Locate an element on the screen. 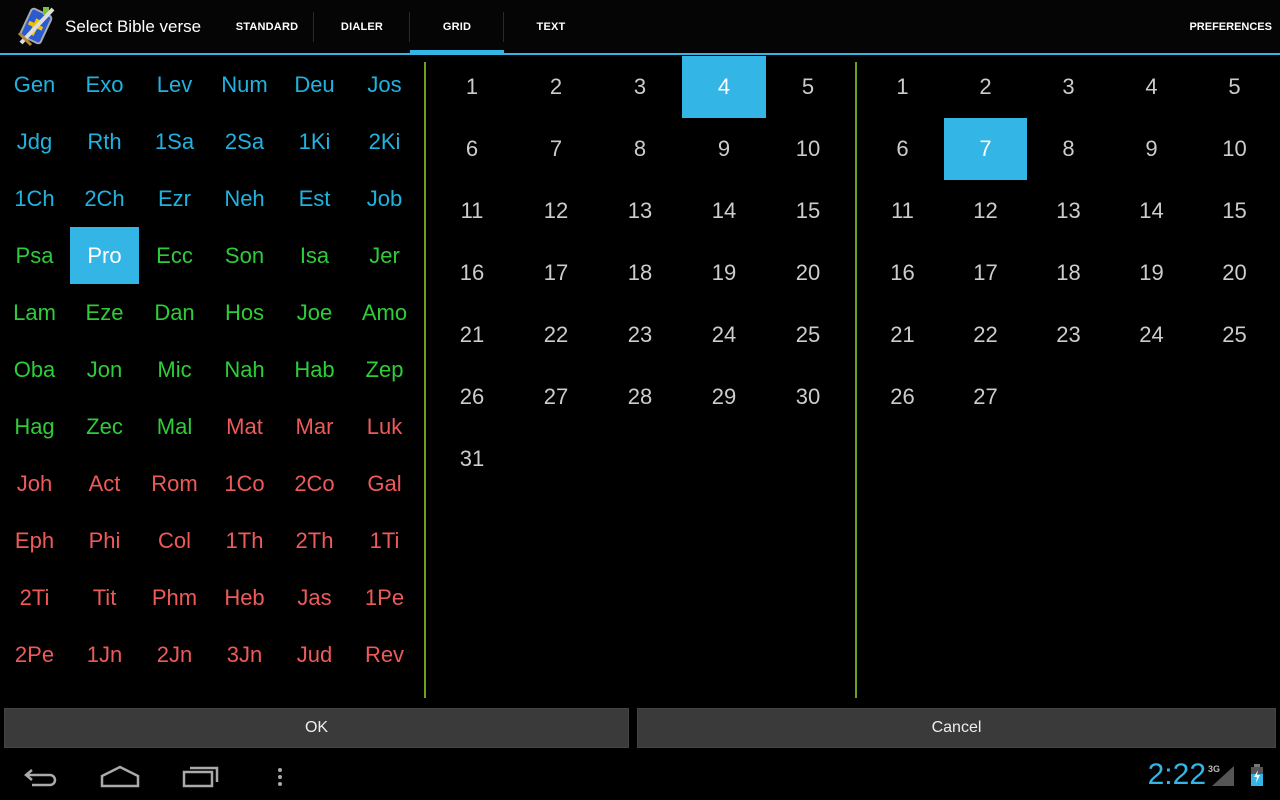 The image size is (1280, 800). verse-item-16: 16 is located at coordinates (902, 273).